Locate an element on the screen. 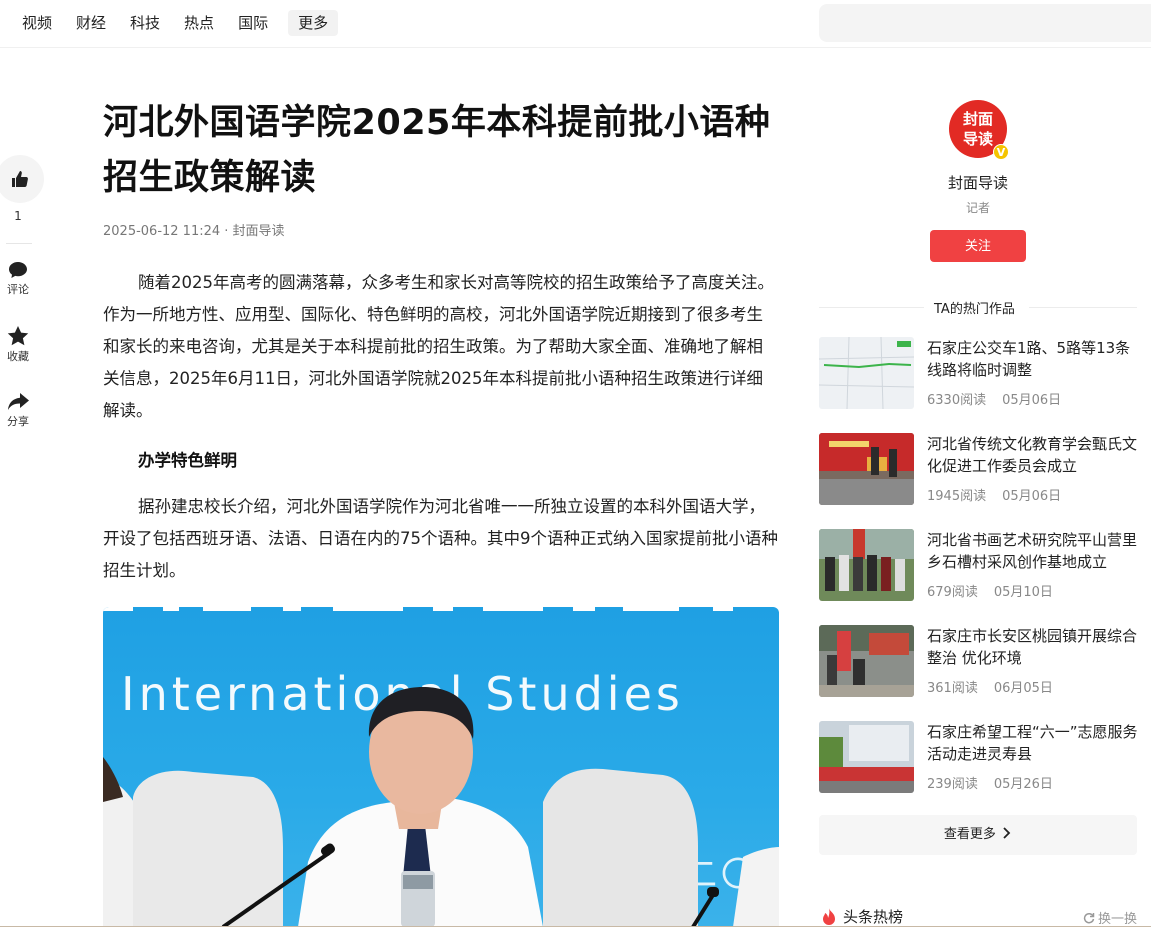 Image resolution: width=1151 pixels, height=927 pixels. like-count: 1 is located at coordinates (18, 216).